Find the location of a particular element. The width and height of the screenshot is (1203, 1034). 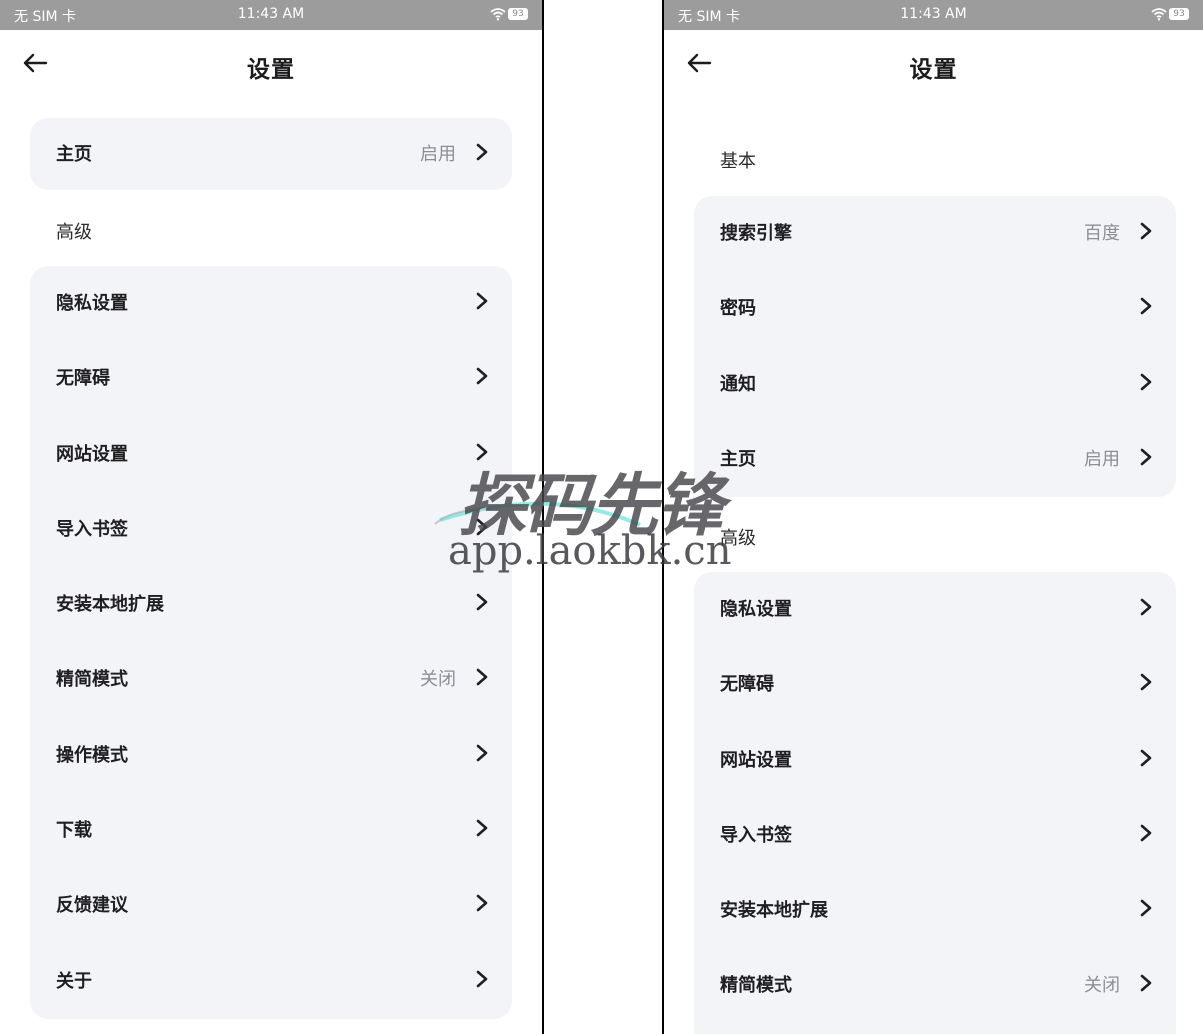

settings-row-about: 关于 is located at coordinates (271, 981).